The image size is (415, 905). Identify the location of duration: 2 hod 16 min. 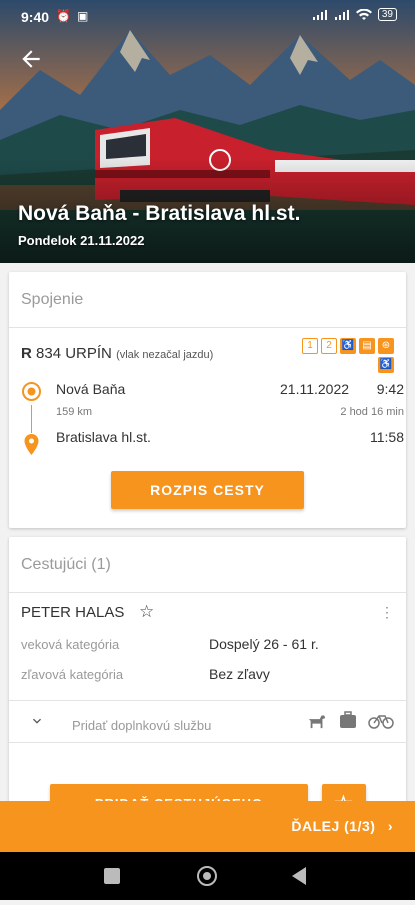
(372, 412).